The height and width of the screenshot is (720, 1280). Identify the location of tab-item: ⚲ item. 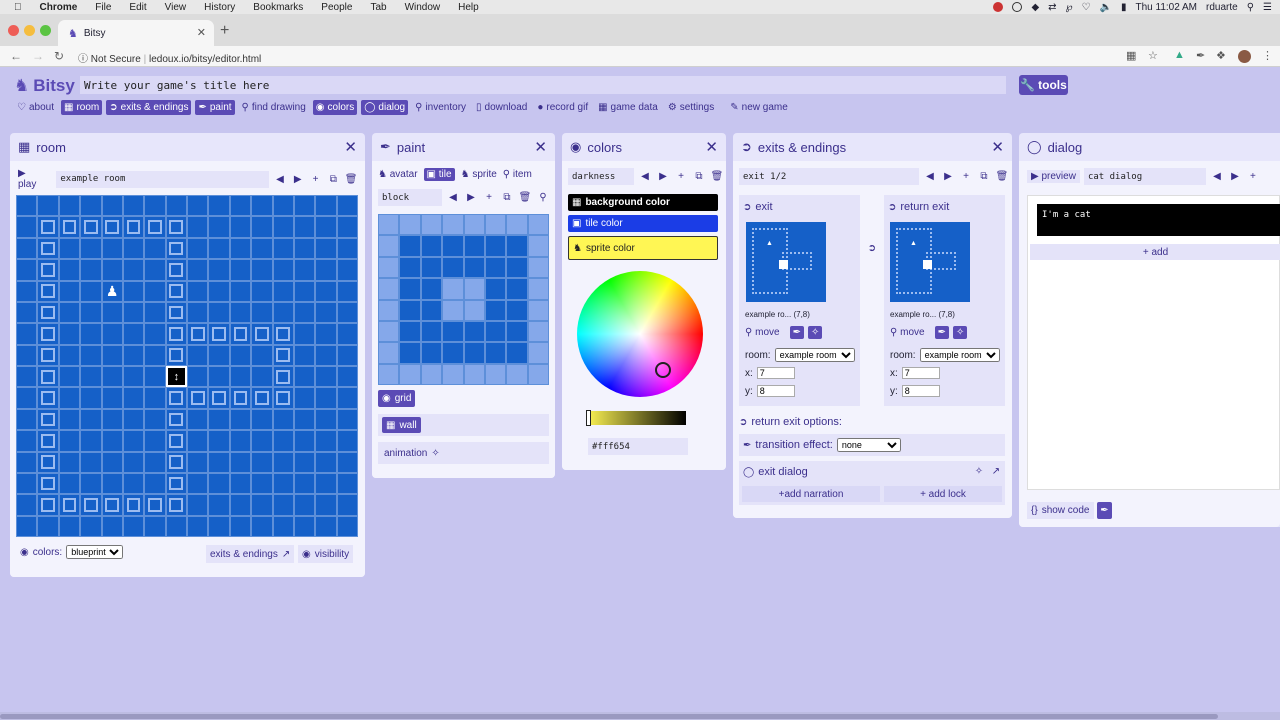
(517, 174).